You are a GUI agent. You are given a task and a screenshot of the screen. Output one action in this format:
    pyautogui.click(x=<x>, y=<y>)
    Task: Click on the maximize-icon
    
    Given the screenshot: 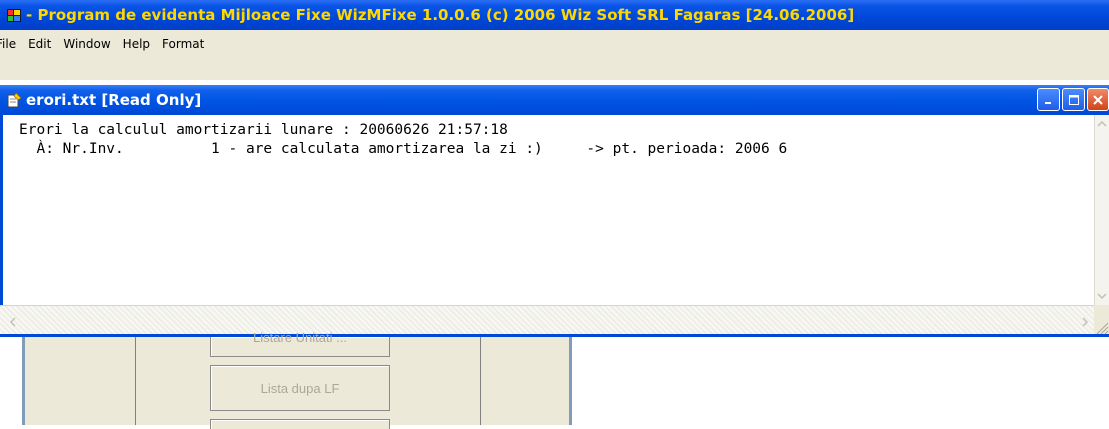 What is the action you would take?
    pyautogui.click(x=1073, y=99)
    